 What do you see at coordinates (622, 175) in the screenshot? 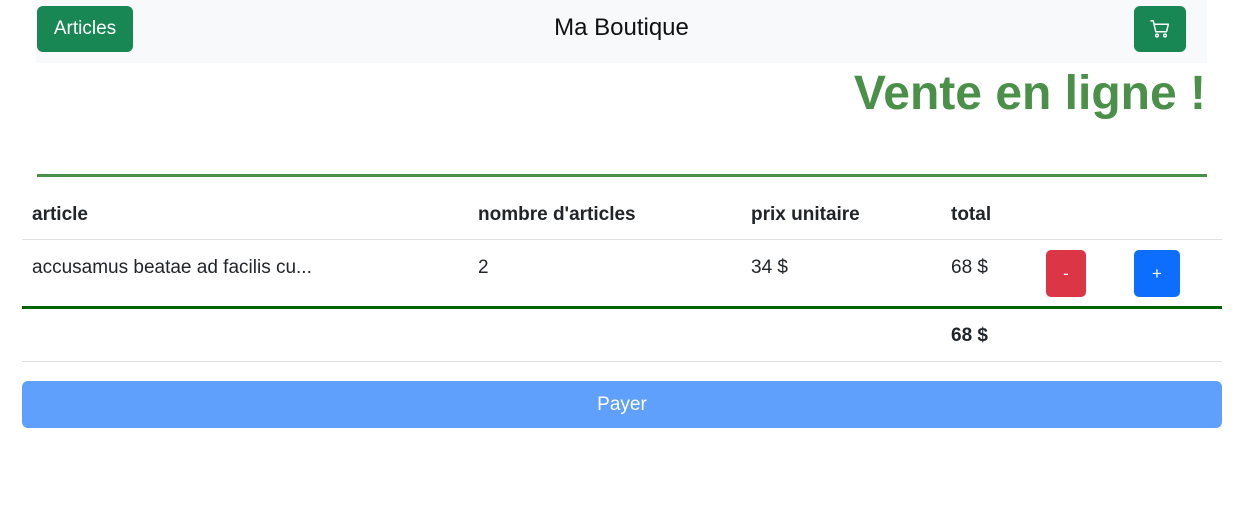
I see `title-divider` at bounding box center [622, 175].